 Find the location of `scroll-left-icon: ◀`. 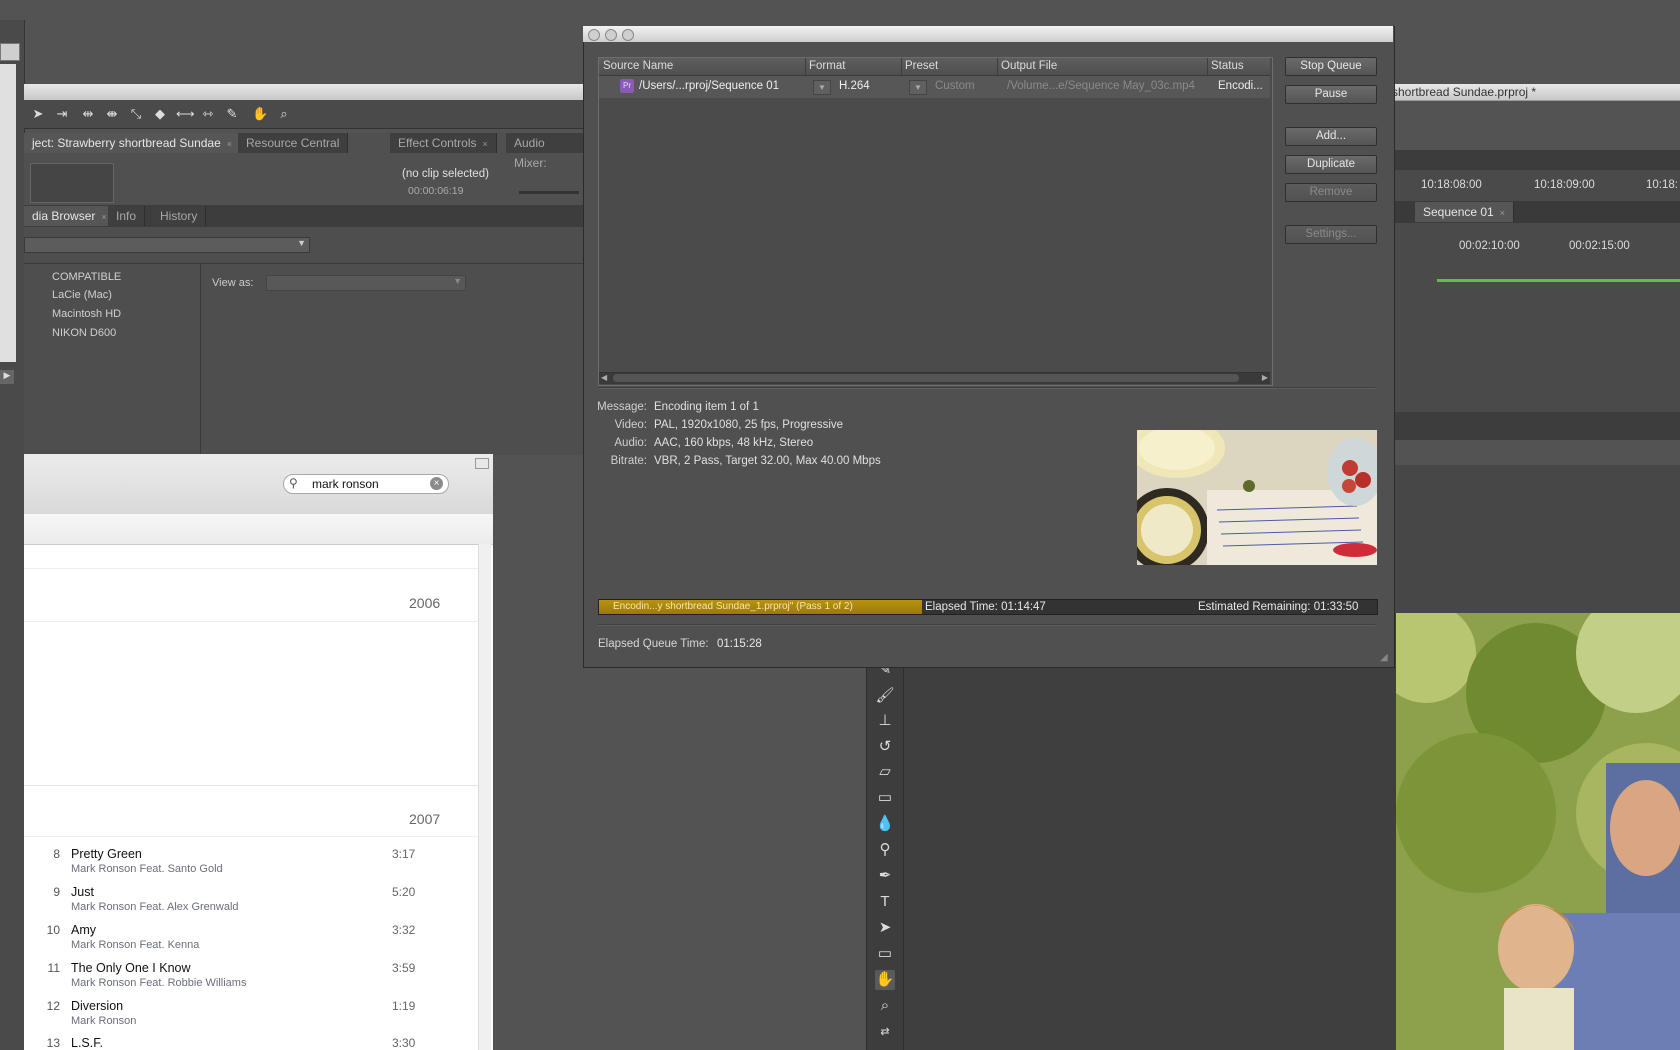

scroll-left-icon: ◀ is located at coordinates (604, 377).